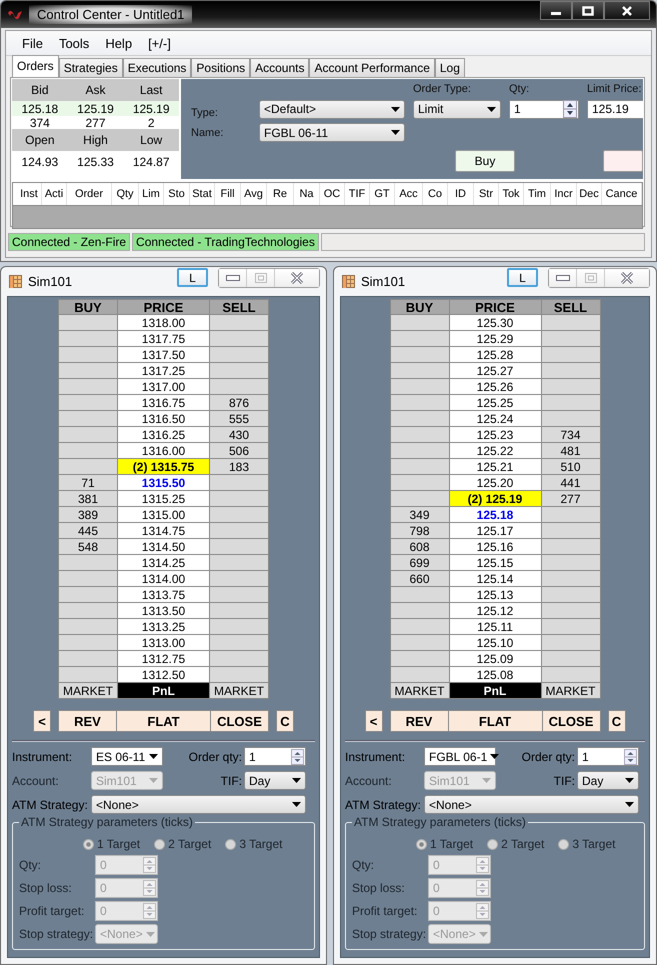 The height and width of the screenshot is (965, 657). What do you see at coordinates (275, 780) in the screenshot?
I see `form-control: Day` at bounding box center [275, 780].